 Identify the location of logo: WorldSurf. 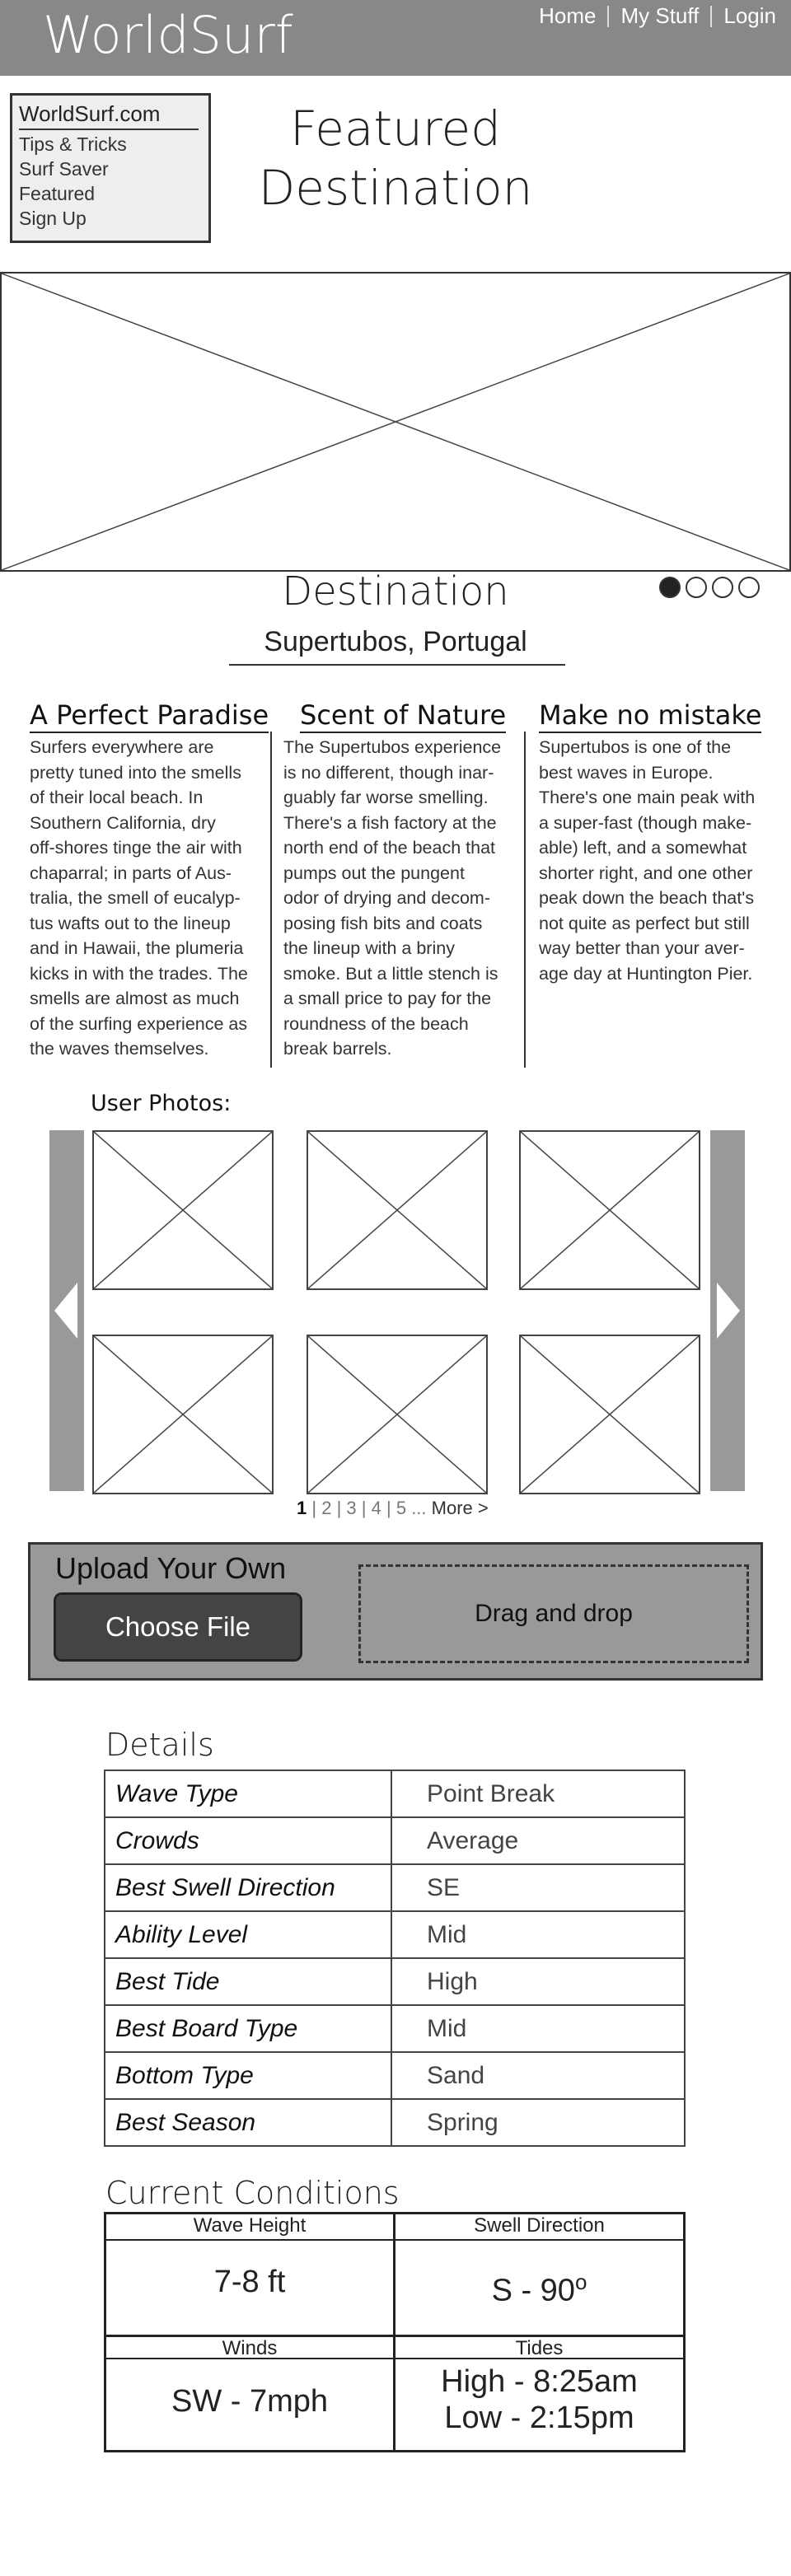
(168, 35).